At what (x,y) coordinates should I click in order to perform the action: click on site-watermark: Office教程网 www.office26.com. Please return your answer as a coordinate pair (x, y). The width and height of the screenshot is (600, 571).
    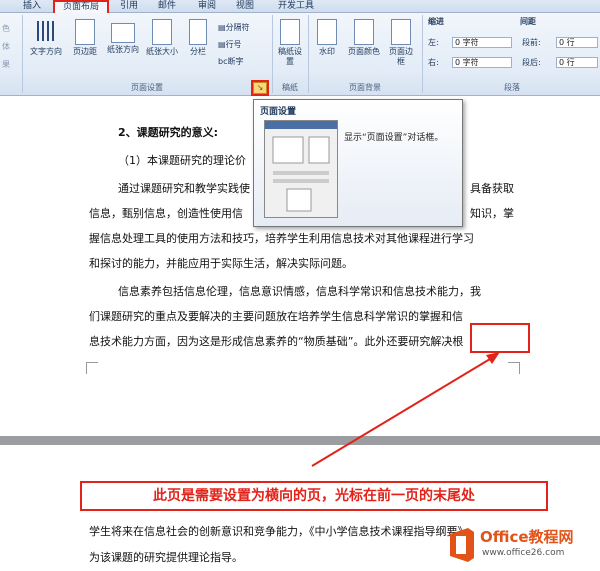
    Looking at the image, I should click on (522, 545).